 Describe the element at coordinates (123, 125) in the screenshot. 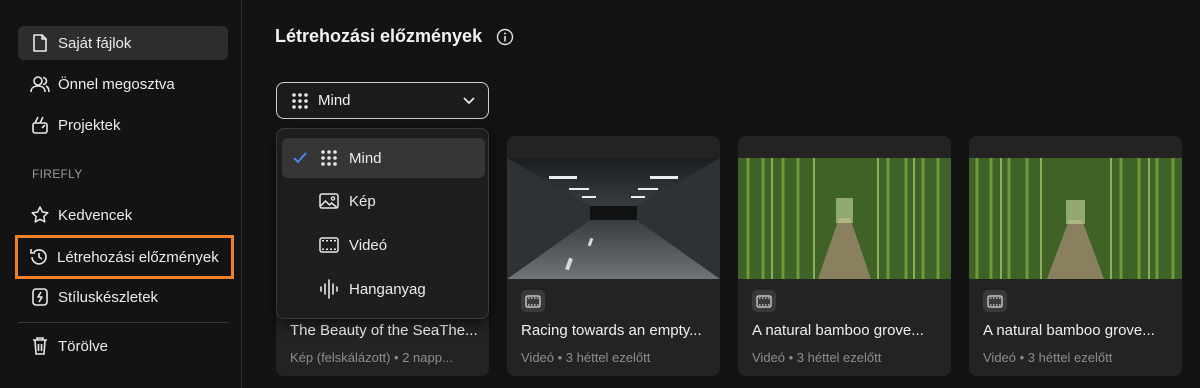

I see `sidebar-item-projects: Projektek` at that location.